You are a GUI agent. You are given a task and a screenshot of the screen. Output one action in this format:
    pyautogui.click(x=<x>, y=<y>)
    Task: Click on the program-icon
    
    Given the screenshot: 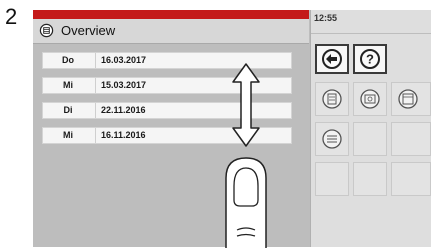 What is the action you would take?
    pyautogui.click(x=332, y=99)
    